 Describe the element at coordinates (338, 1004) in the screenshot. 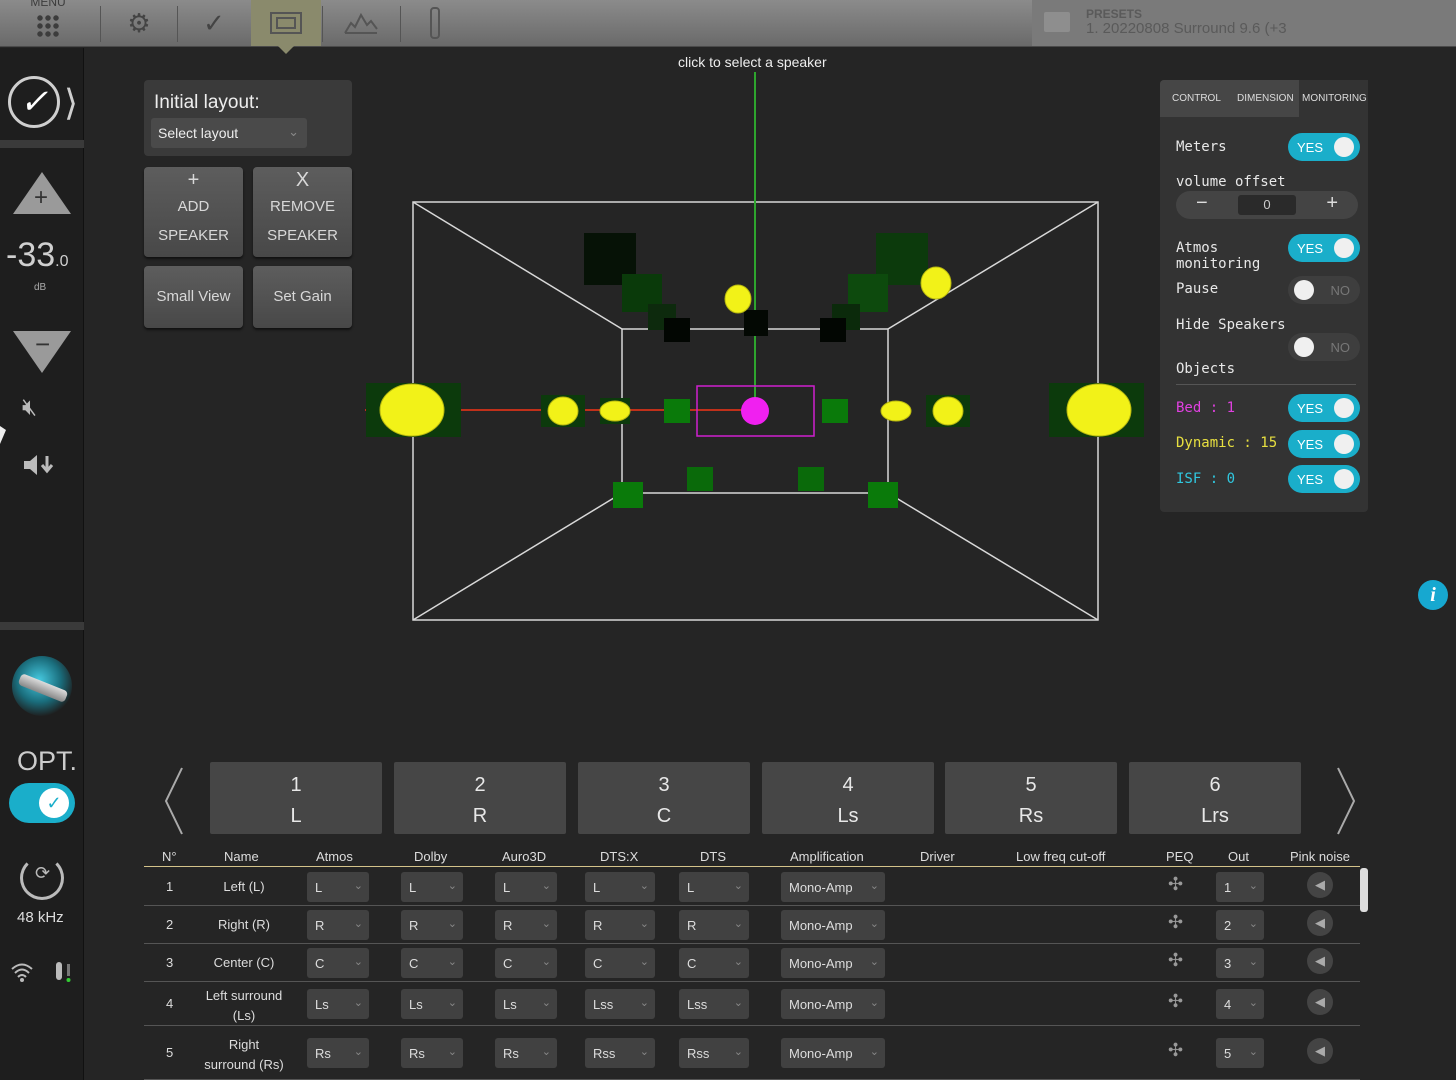

I see `atmos-select: Ls ⌄` at that location.